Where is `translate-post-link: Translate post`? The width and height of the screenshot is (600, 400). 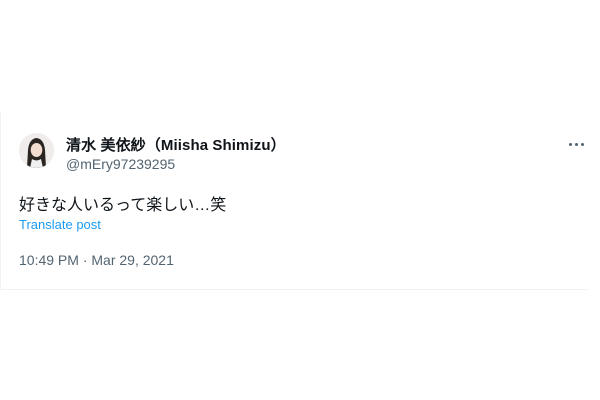 translate-post-link: Translate post is located at coordinates (60, 224).